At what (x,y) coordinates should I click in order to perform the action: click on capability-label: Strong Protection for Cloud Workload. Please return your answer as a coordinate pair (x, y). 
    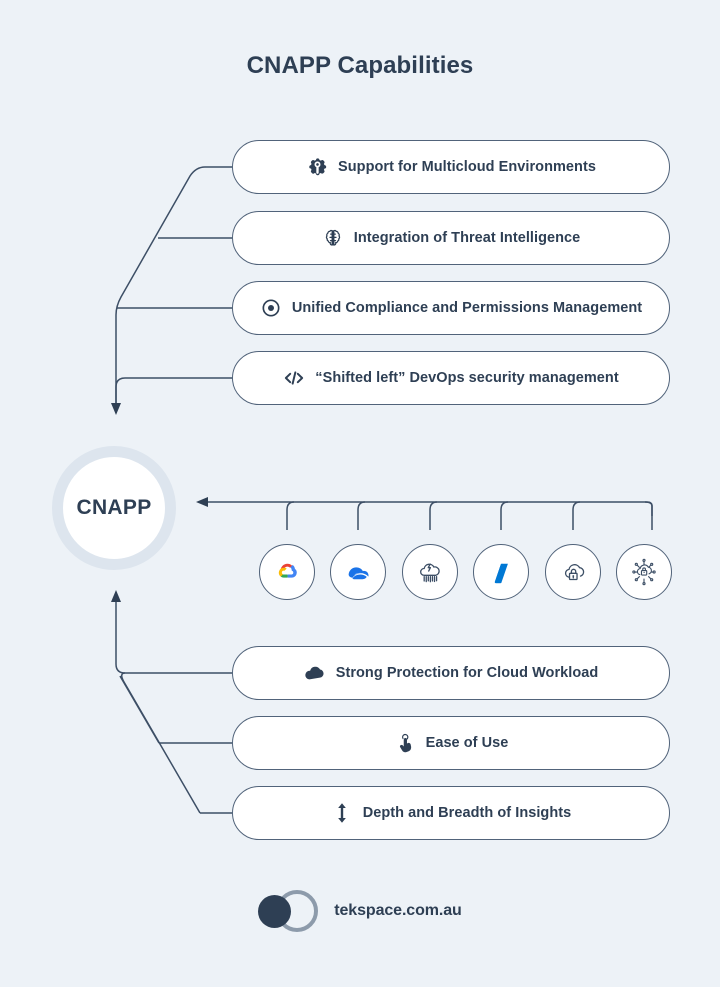
    Looking at the image, I should click on (467, 673).